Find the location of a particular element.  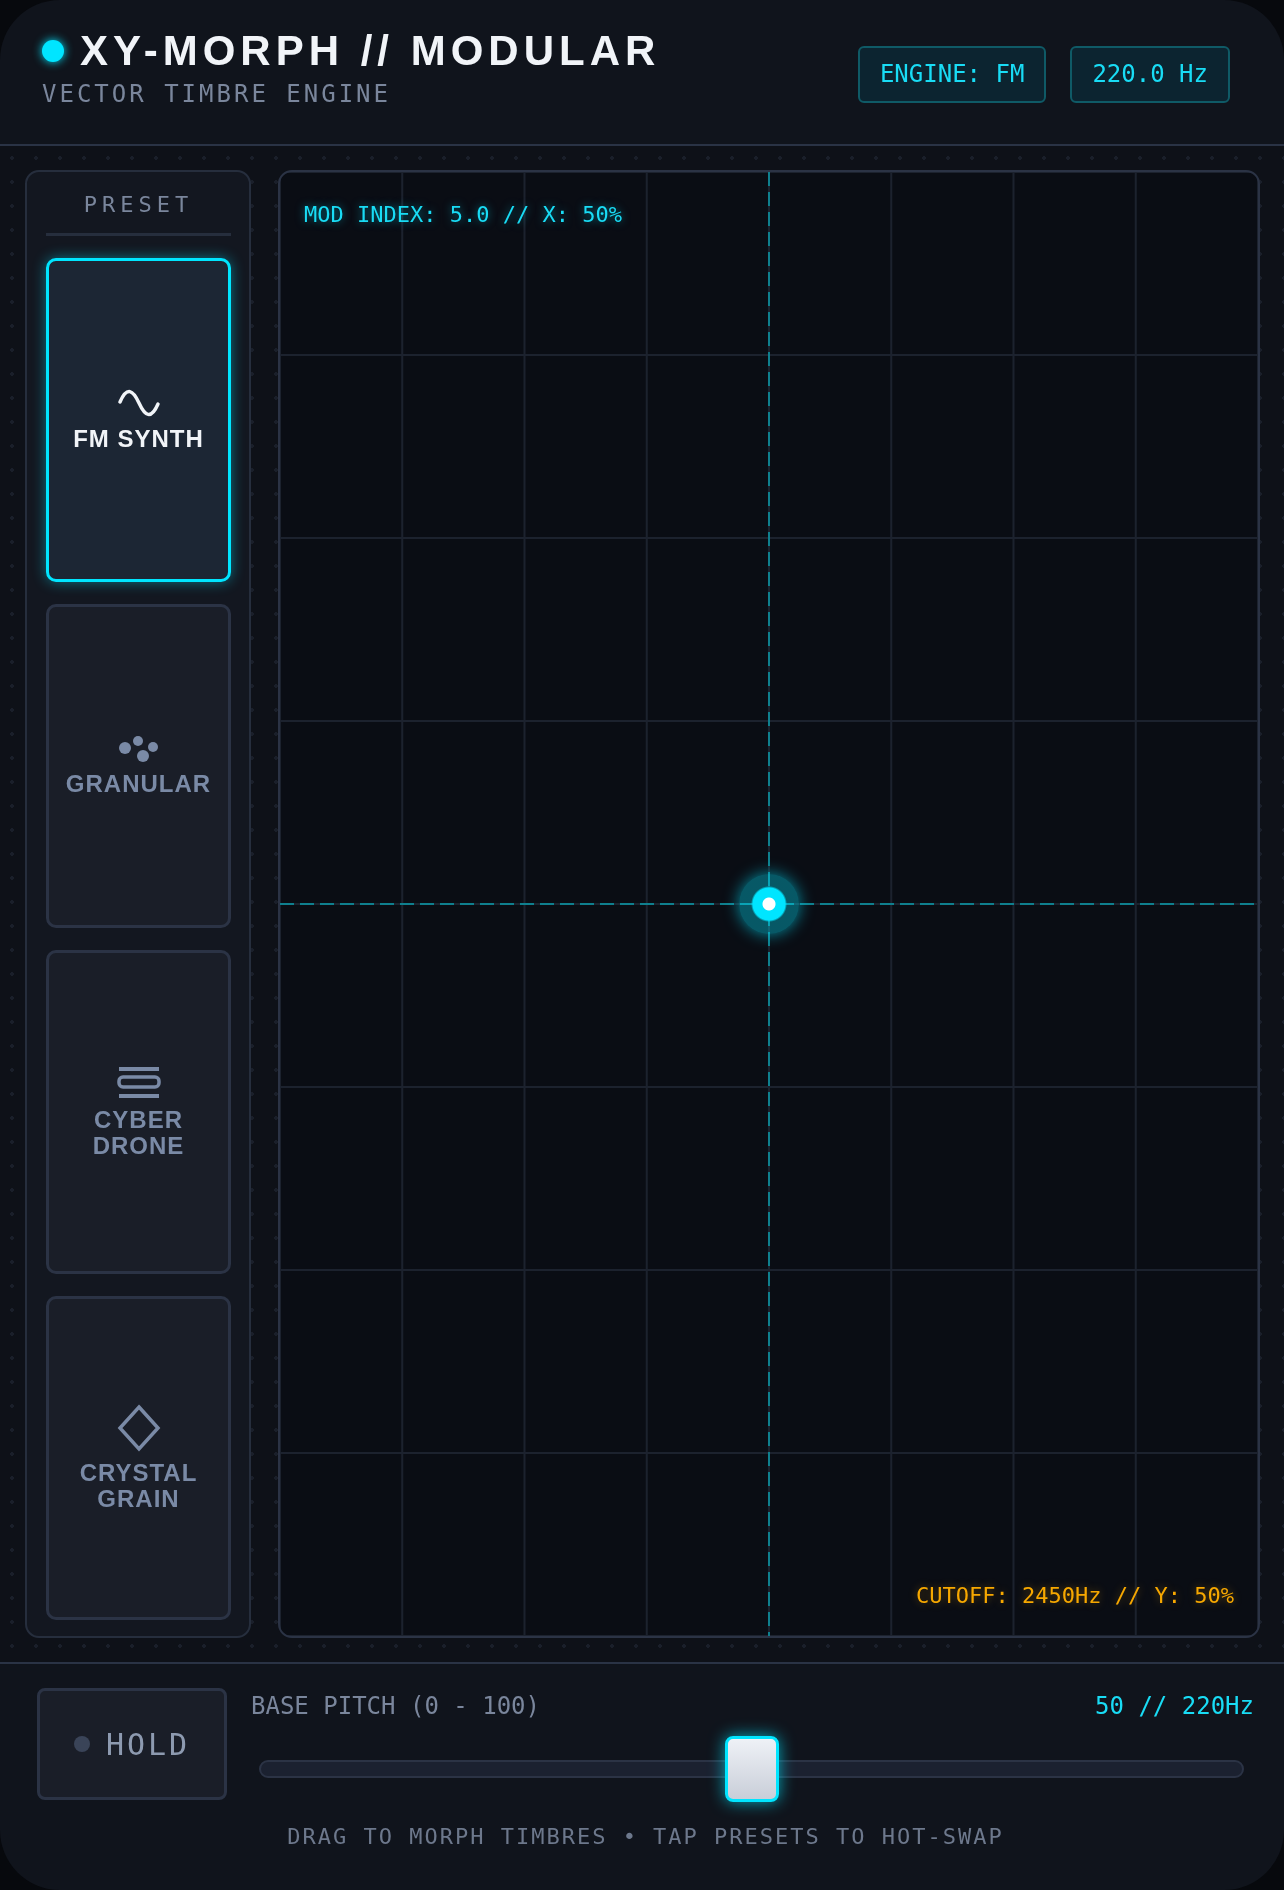

status-badge: 220.0 Hz is located at coordinates (1150, 74).